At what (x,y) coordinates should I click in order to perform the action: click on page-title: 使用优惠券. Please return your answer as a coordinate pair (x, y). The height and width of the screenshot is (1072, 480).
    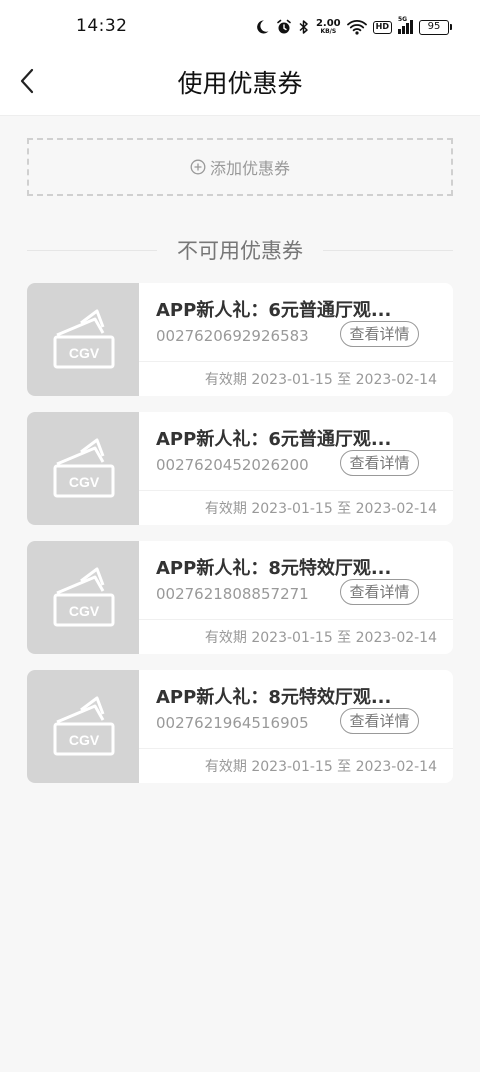
    Looking at the image, I should click on (240, 83).